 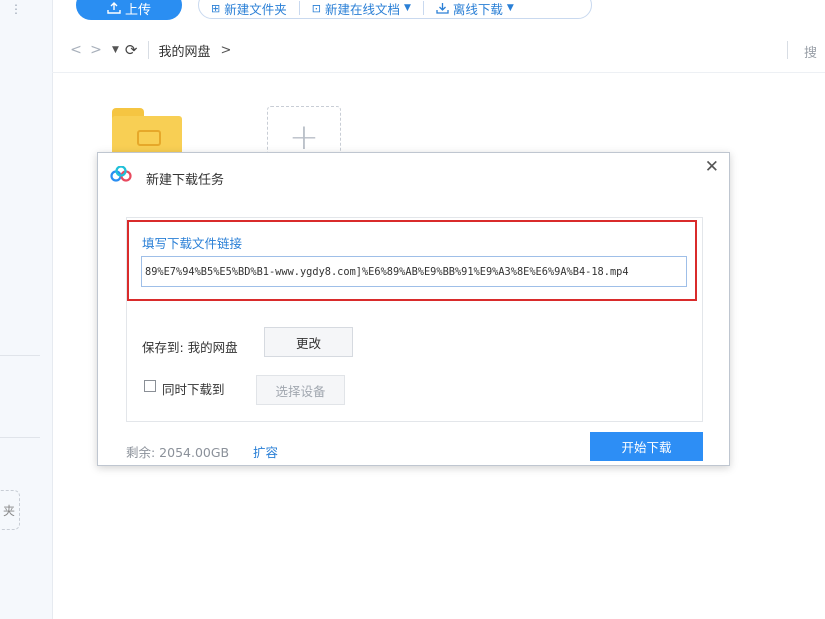 I want to click on sidebar-new-folder-label: 夹, so click(x=8, y=510).